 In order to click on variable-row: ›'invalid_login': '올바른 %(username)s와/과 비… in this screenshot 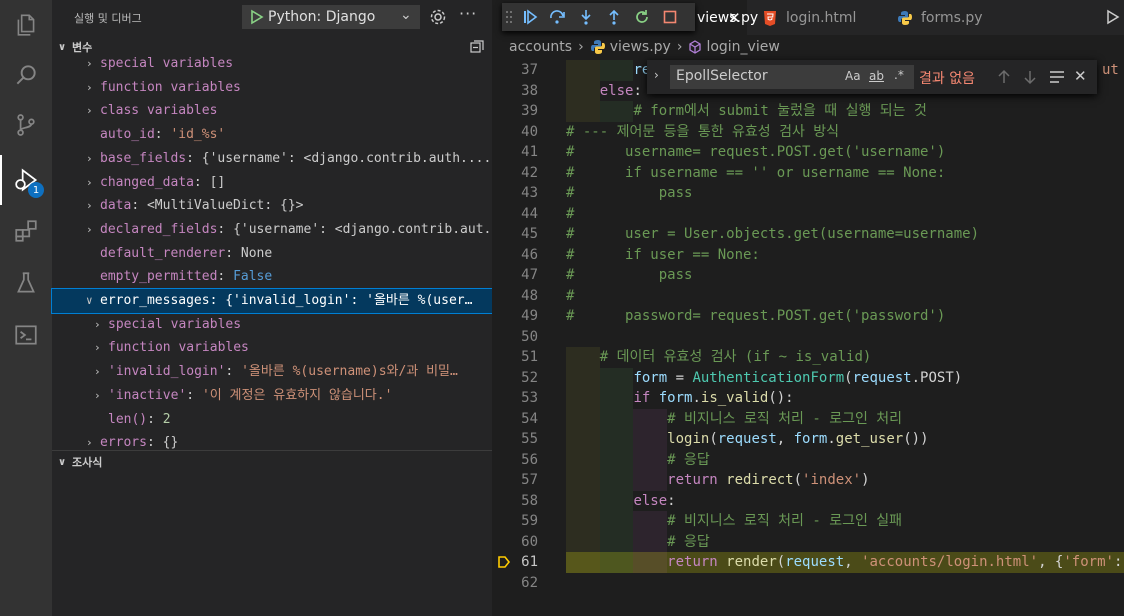, I will do `click(272, 372)`.